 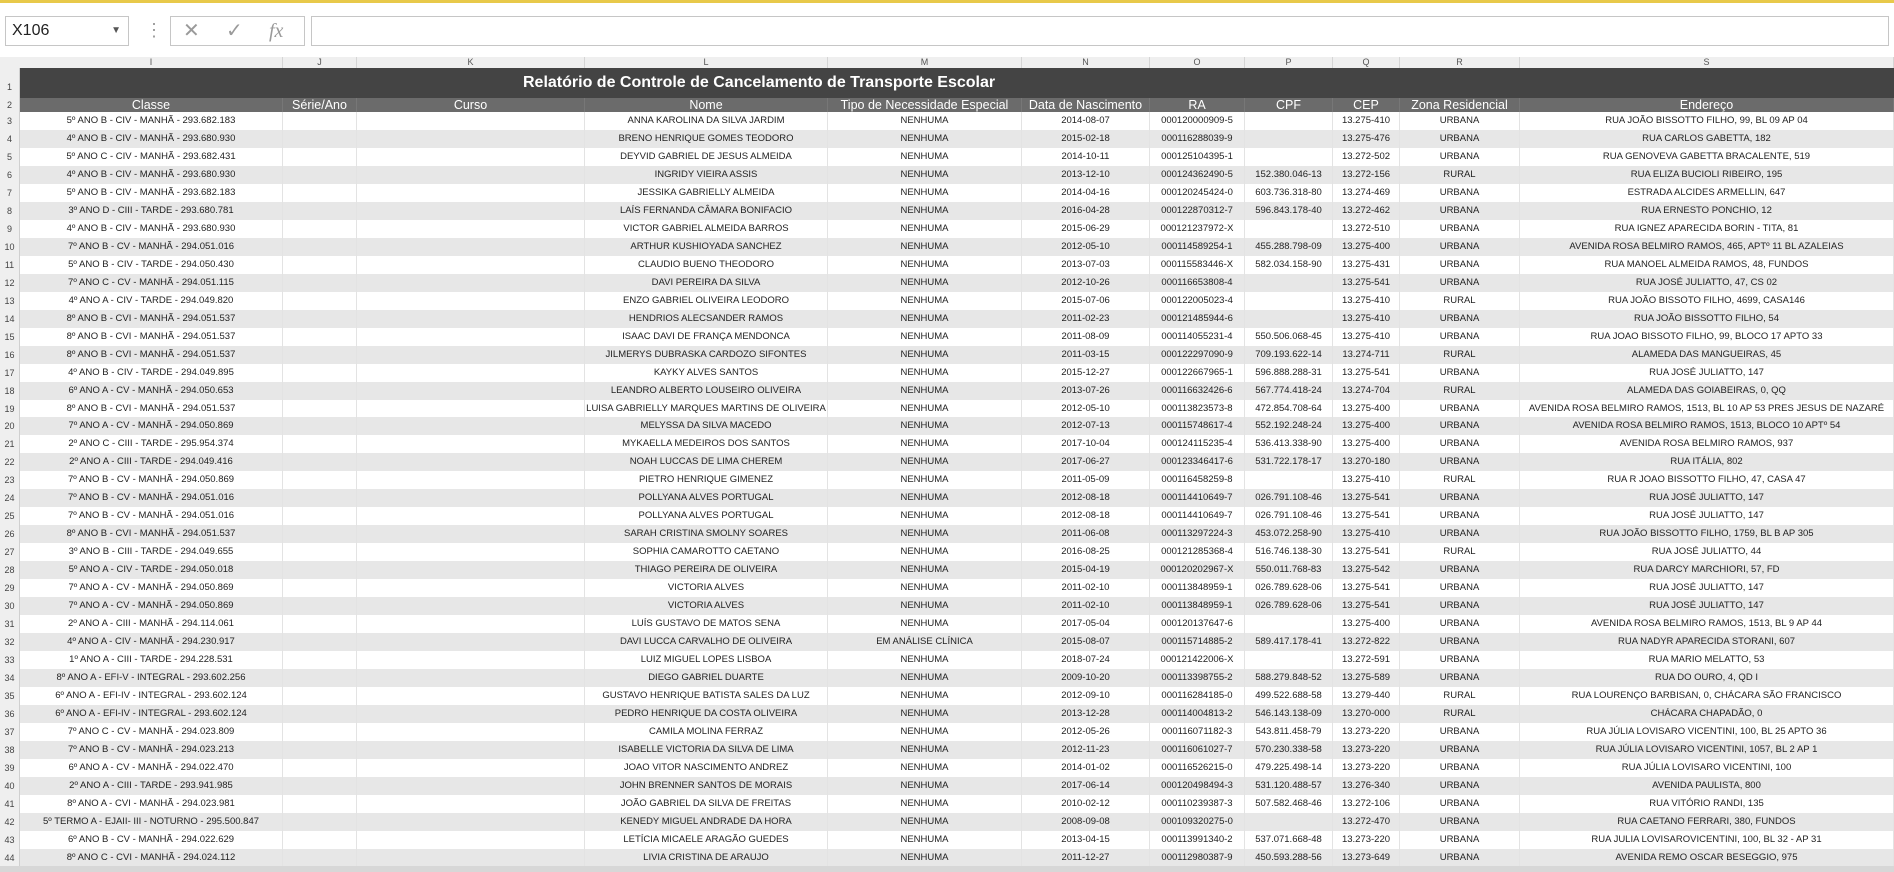 What do you see at coordinates (151, 516) in the screenshot?
I see `cell-classe: 7º ANO B - CV - MANHÃ - 294.051.016` at bounding box center [151, 516].